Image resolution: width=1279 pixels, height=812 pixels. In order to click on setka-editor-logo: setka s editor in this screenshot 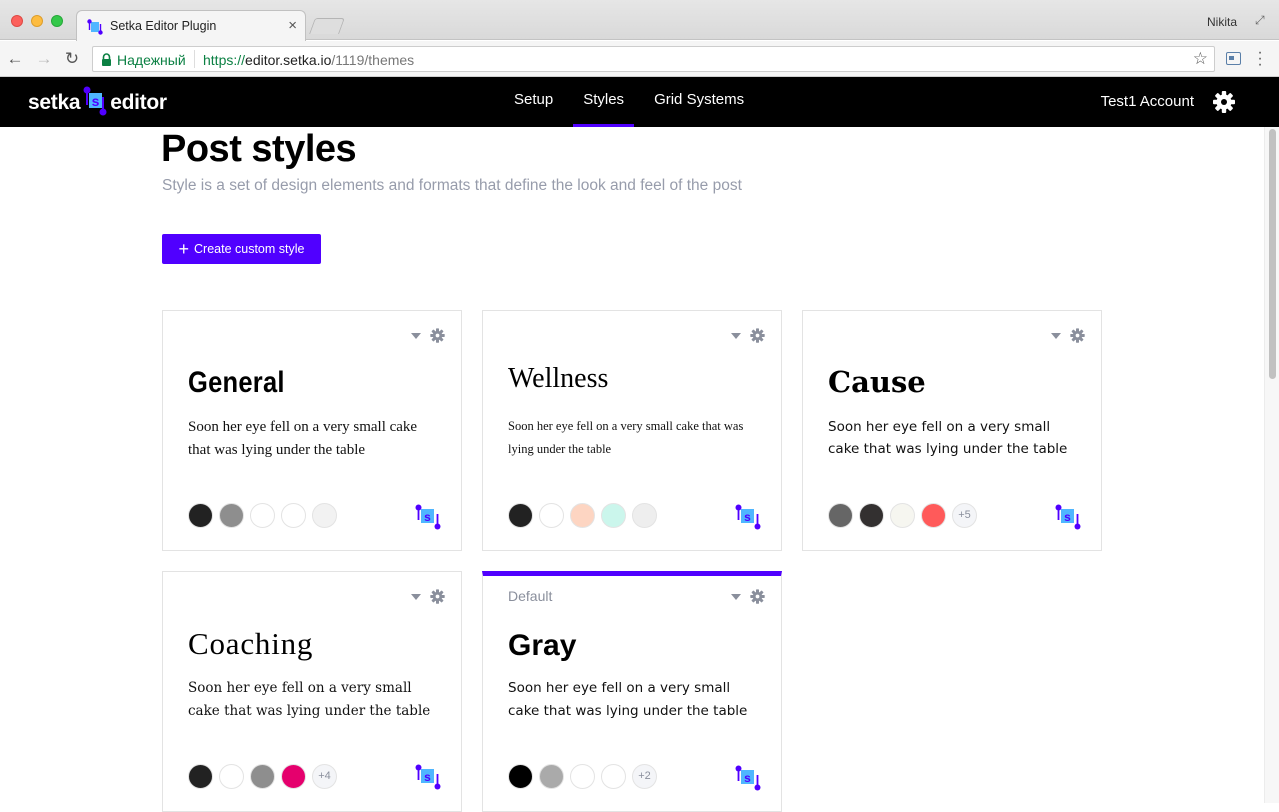, I will do `click(97, 103)`.